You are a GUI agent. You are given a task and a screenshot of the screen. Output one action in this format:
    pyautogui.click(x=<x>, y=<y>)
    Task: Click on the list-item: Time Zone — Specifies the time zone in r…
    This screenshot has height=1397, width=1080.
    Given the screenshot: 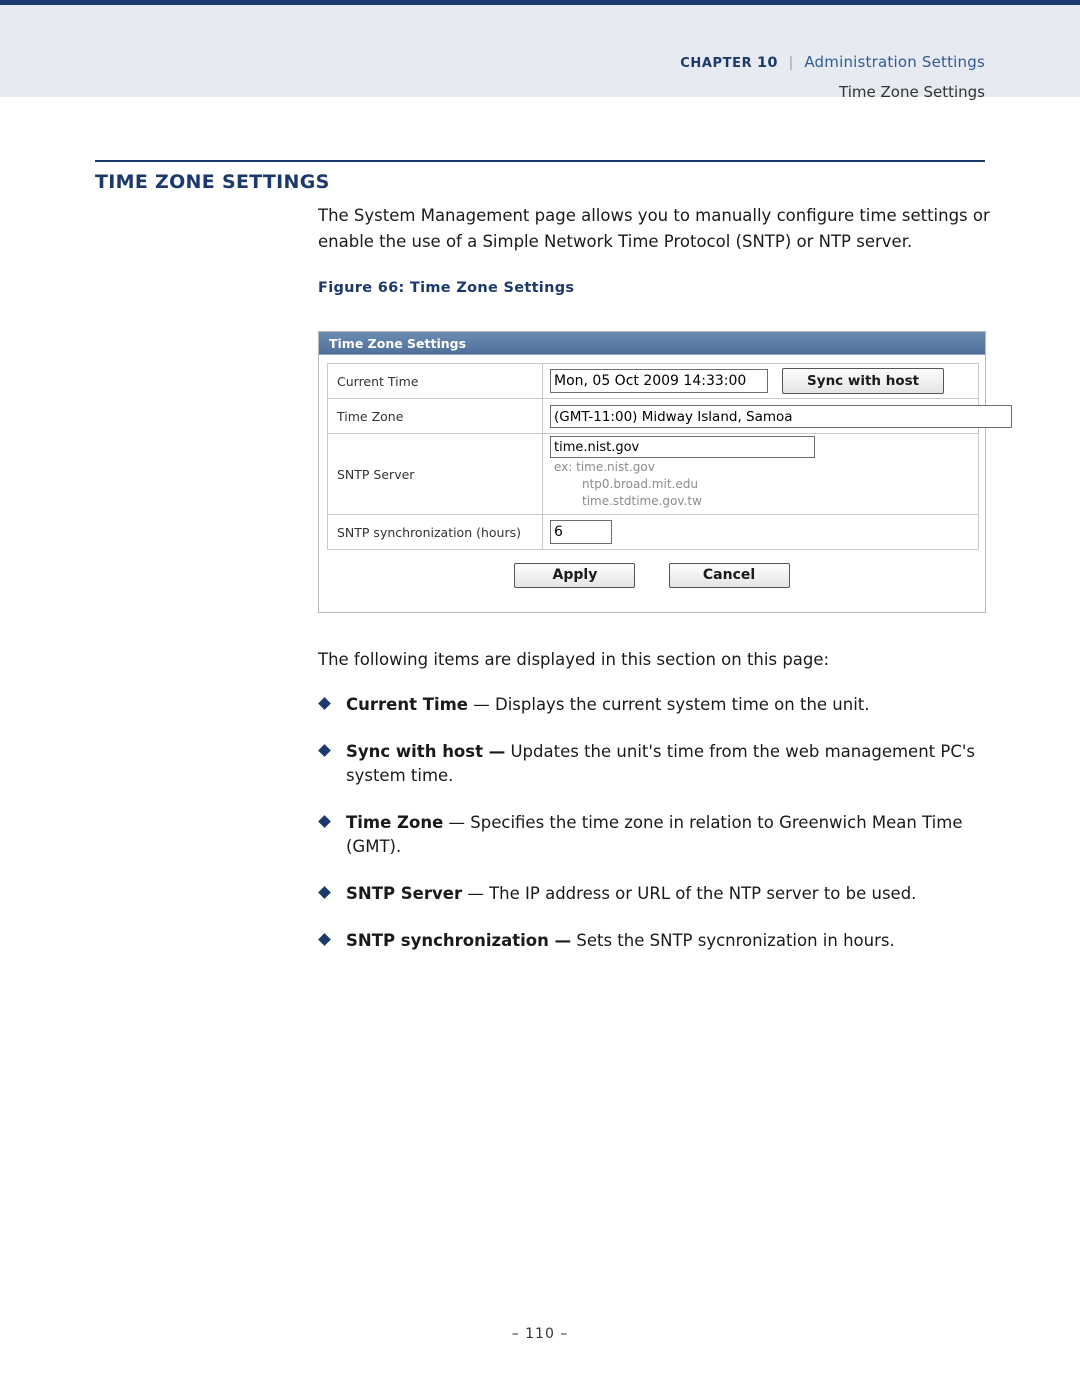 What is the action you would take?
    pyautogui.click(x=663, y=835)
    